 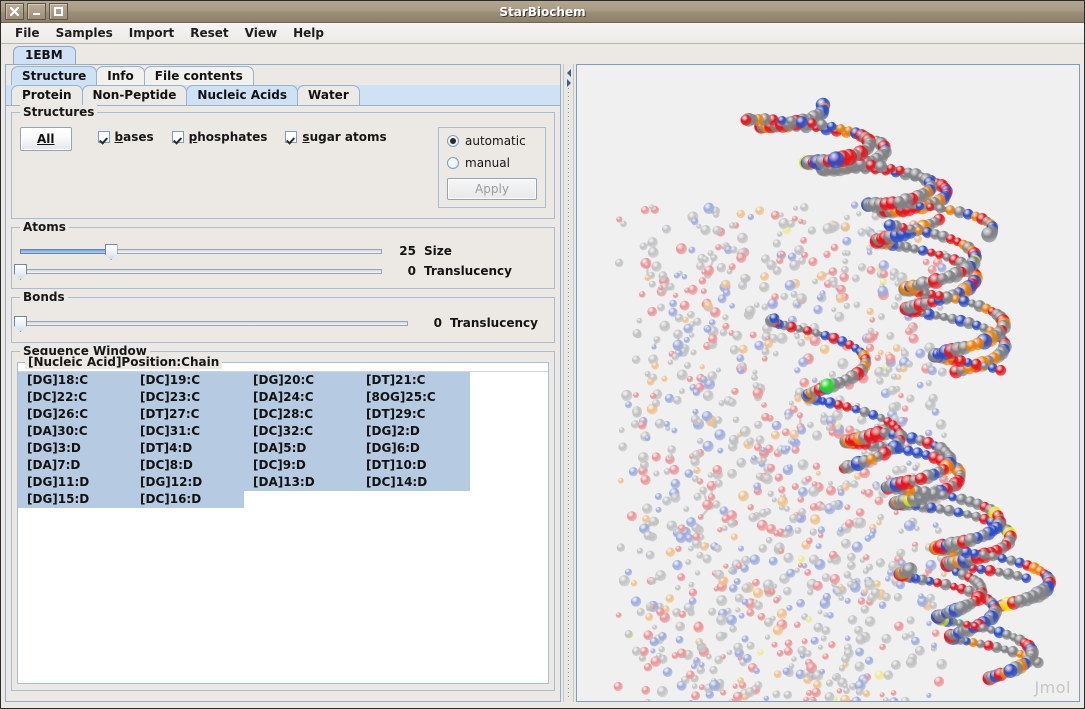 I want to click on atoms-translucency-slider-track, so click(x=201, y=271).